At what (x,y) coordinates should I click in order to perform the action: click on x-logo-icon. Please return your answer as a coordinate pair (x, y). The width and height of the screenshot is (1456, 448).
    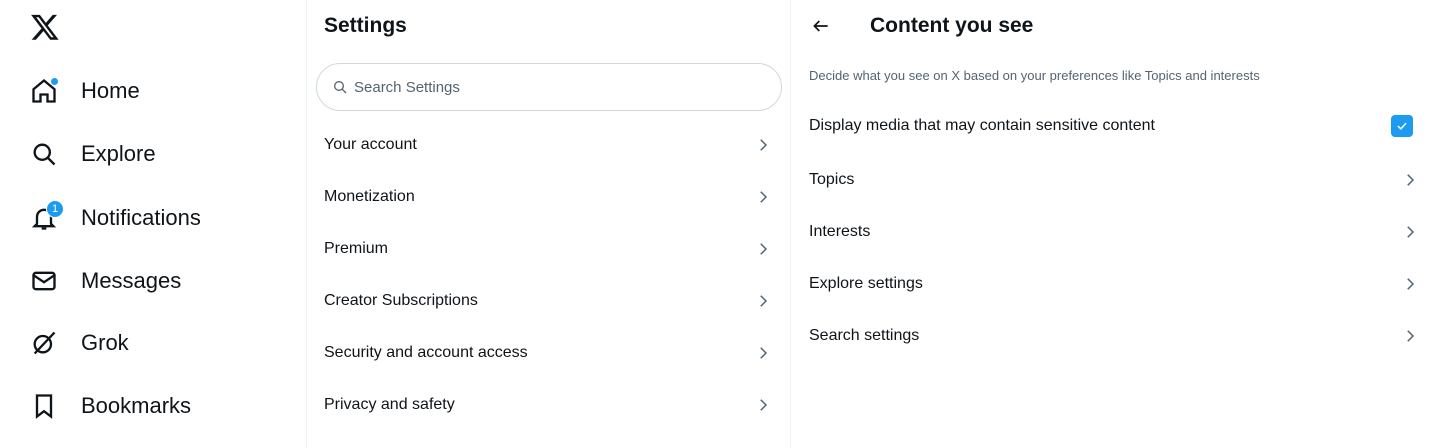
    Looking at the image, I should click on (46, 28).